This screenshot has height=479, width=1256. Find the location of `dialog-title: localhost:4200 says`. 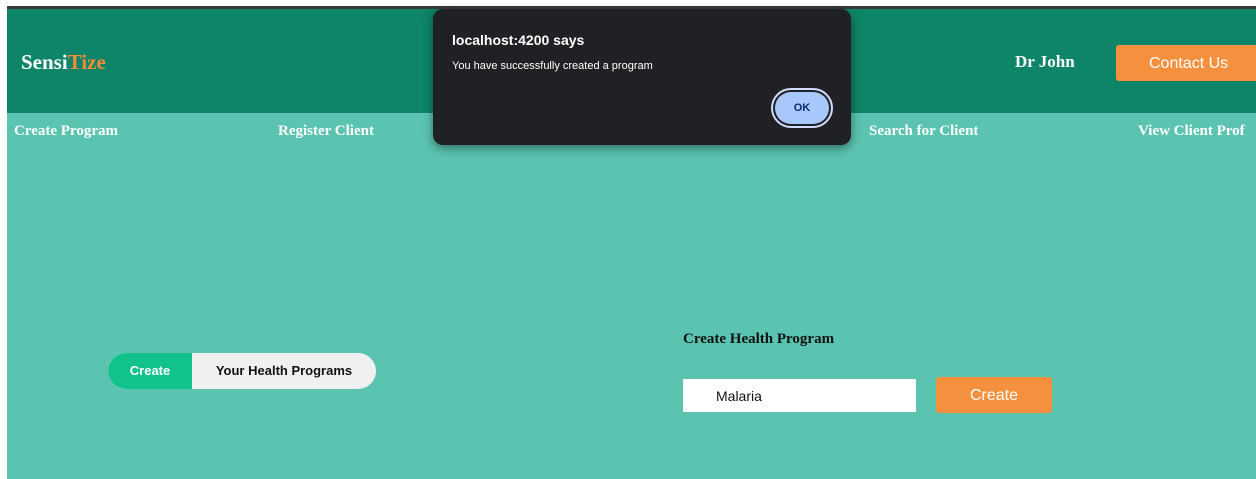

dialog-title: localhost:4200 says is located at coordinates (518, 40).